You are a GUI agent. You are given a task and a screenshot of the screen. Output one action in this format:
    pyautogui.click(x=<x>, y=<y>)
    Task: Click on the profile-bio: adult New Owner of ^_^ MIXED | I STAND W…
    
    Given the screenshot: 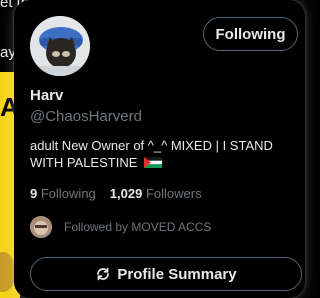 What is the action you would take?
    pyautogui.click(x=162, y=154)
    